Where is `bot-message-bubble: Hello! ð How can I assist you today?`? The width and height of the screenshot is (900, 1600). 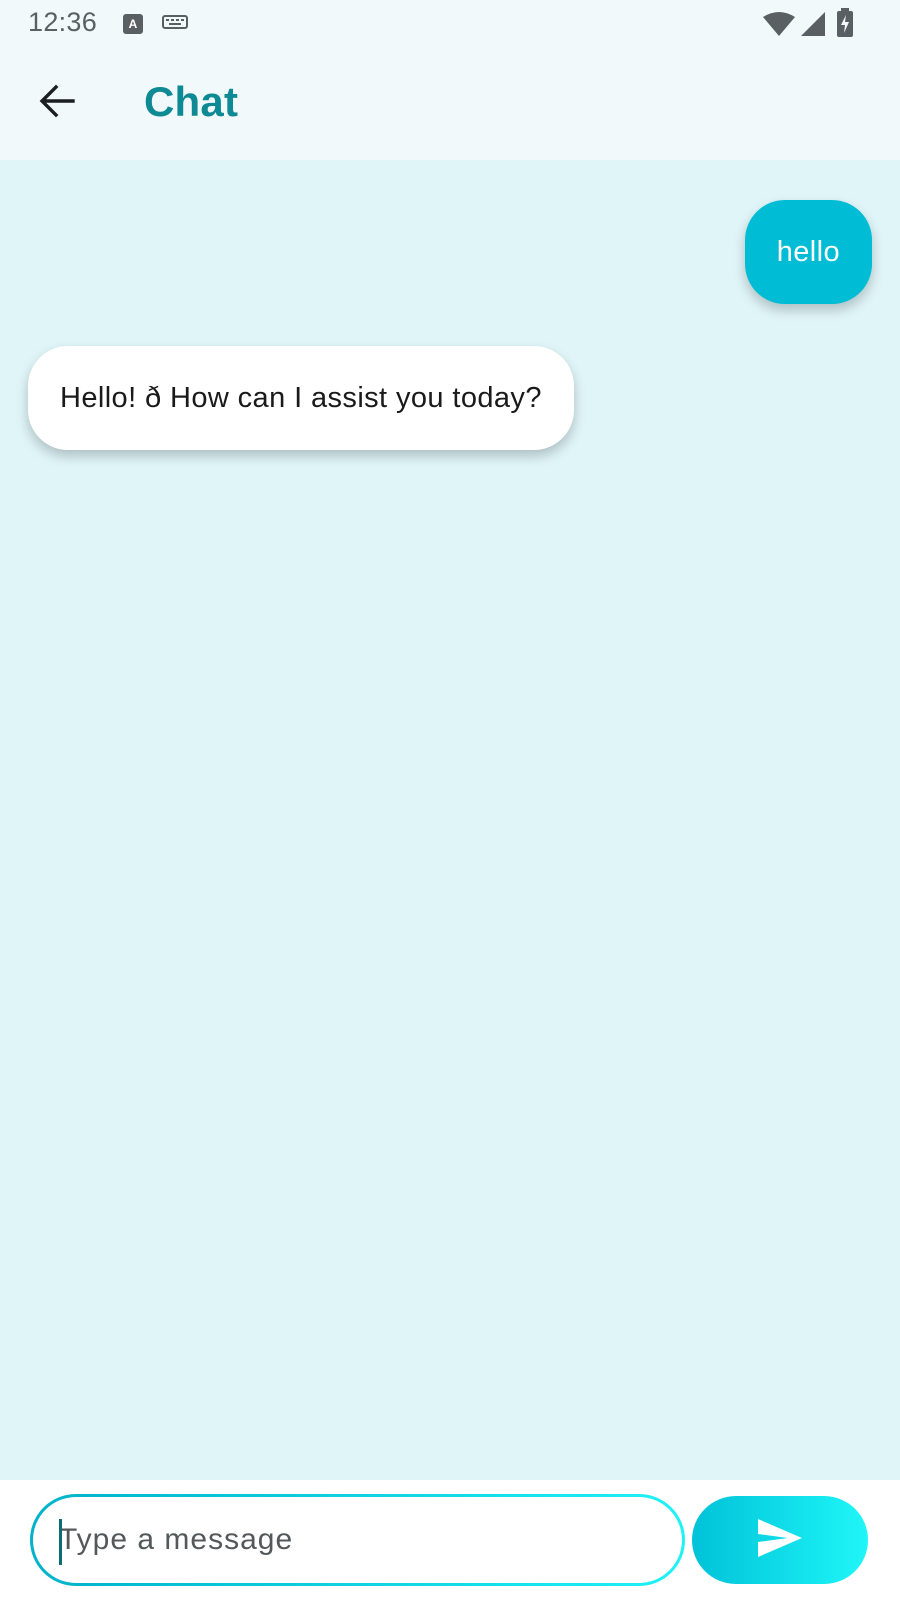
bot-message-bubble: Hello! ð How can I assist you today? is located at coordinates (301, 398).